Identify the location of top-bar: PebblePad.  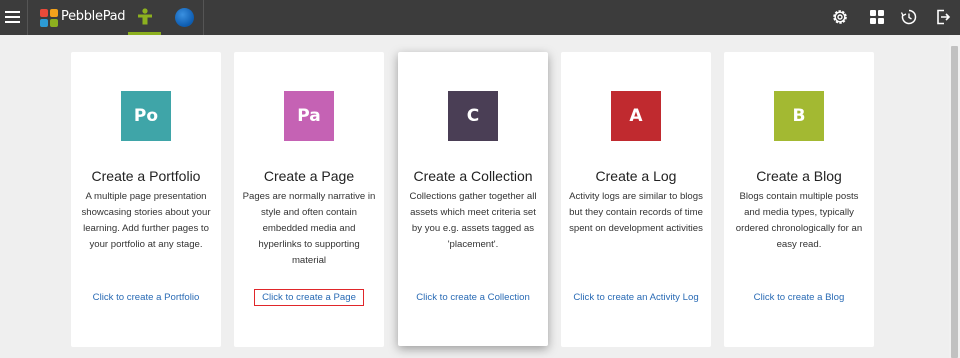
(480, 17).